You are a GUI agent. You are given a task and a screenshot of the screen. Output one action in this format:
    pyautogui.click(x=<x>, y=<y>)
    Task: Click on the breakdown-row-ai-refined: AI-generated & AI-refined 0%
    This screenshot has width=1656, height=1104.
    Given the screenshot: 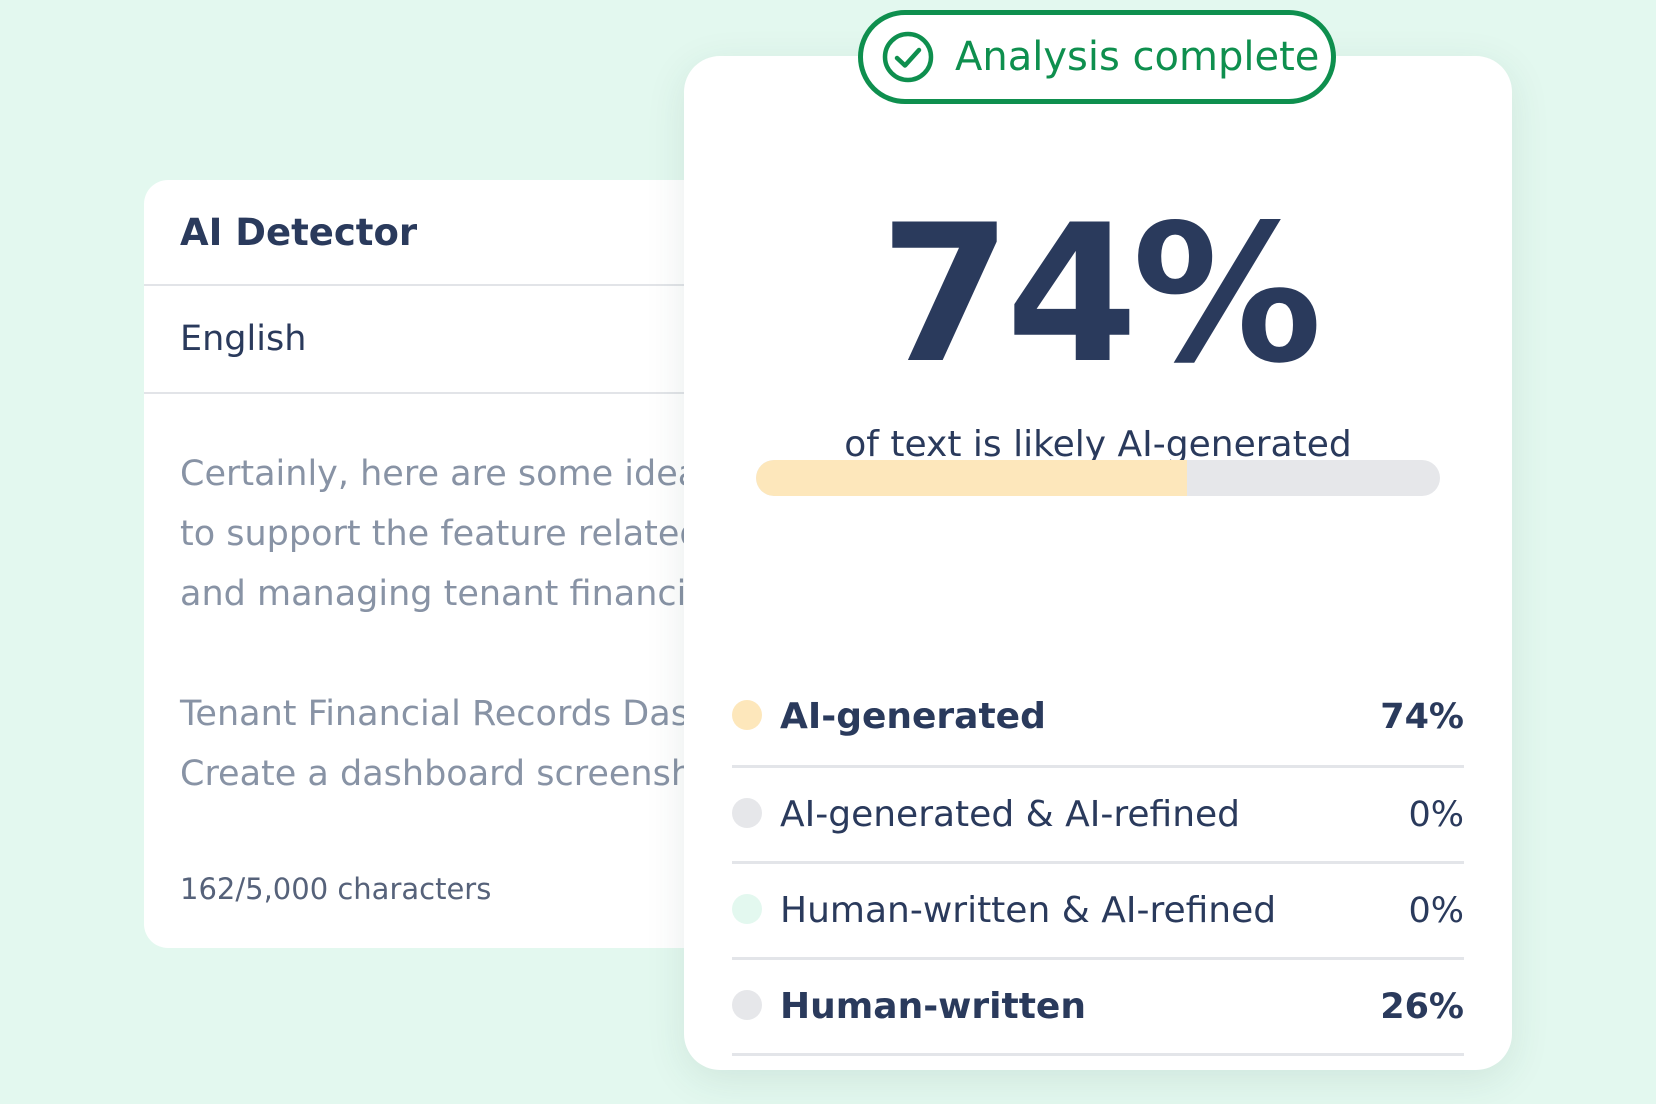 What is the action you would take?
    pyautogui.click(x=1098, y=816)
    